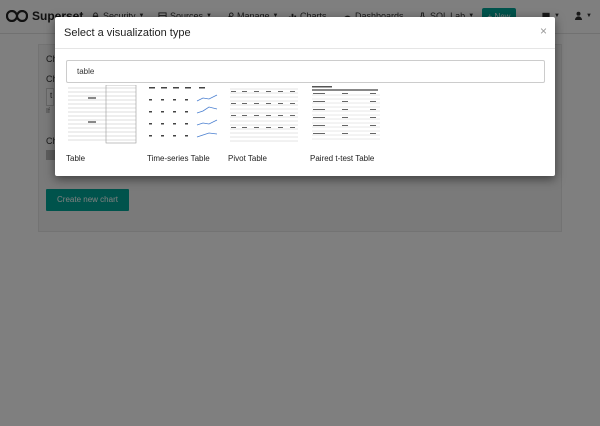 Image resolution: width=600 pixels, height=426 pixels. I want to click on time-series-table-thumbnail, so click(183, 115).